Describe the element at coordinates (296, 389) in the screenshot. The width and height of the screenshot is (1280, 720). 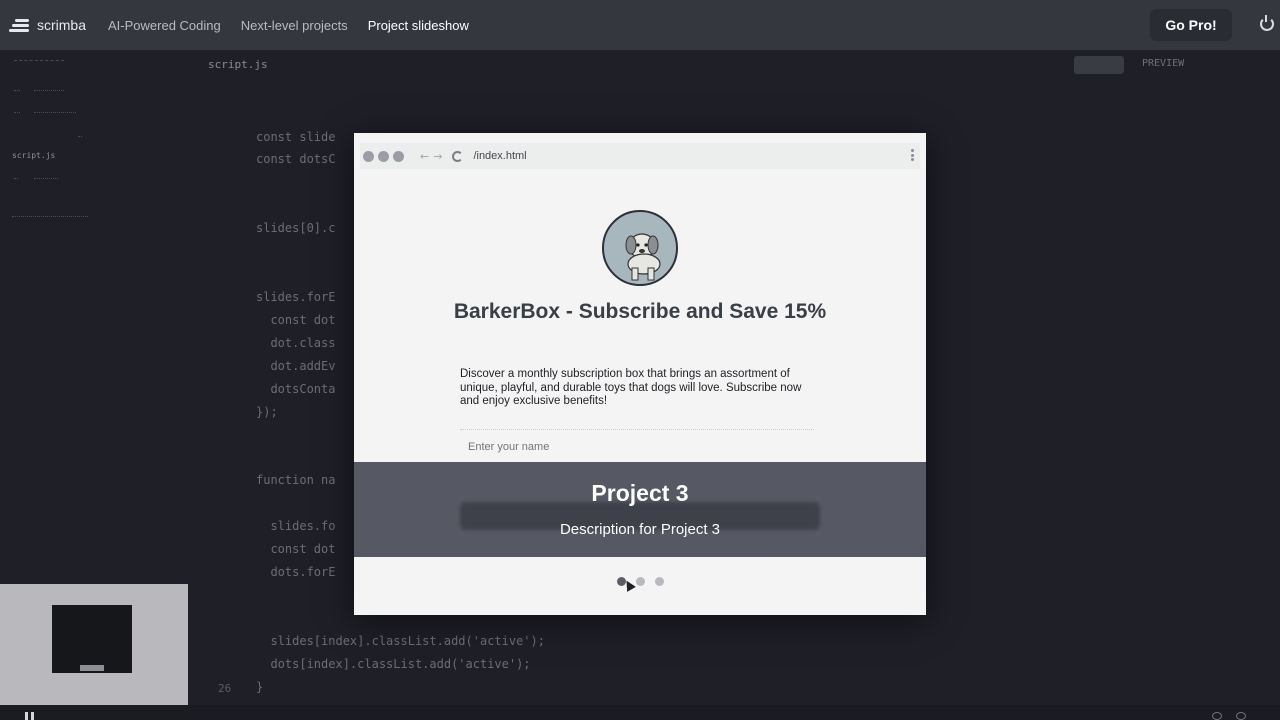
I see `code-line: dotsConta` at that location.